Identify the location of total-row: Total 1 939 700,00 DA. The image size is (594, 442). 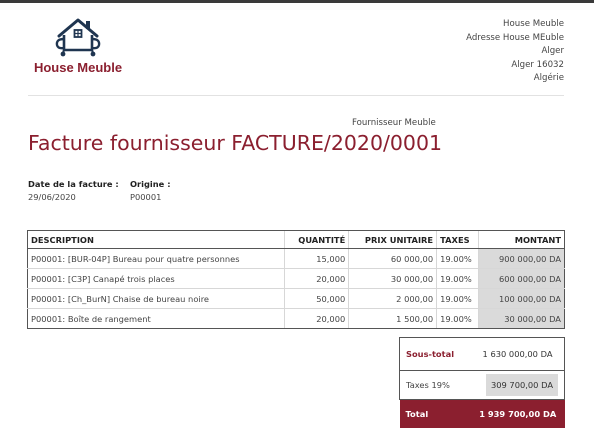
(482, 413).